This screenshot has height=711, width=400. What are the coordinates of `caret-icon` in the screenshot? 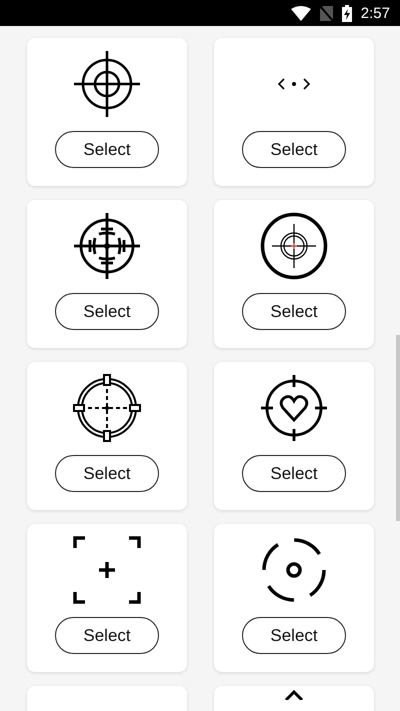 It's located at (294, 695).